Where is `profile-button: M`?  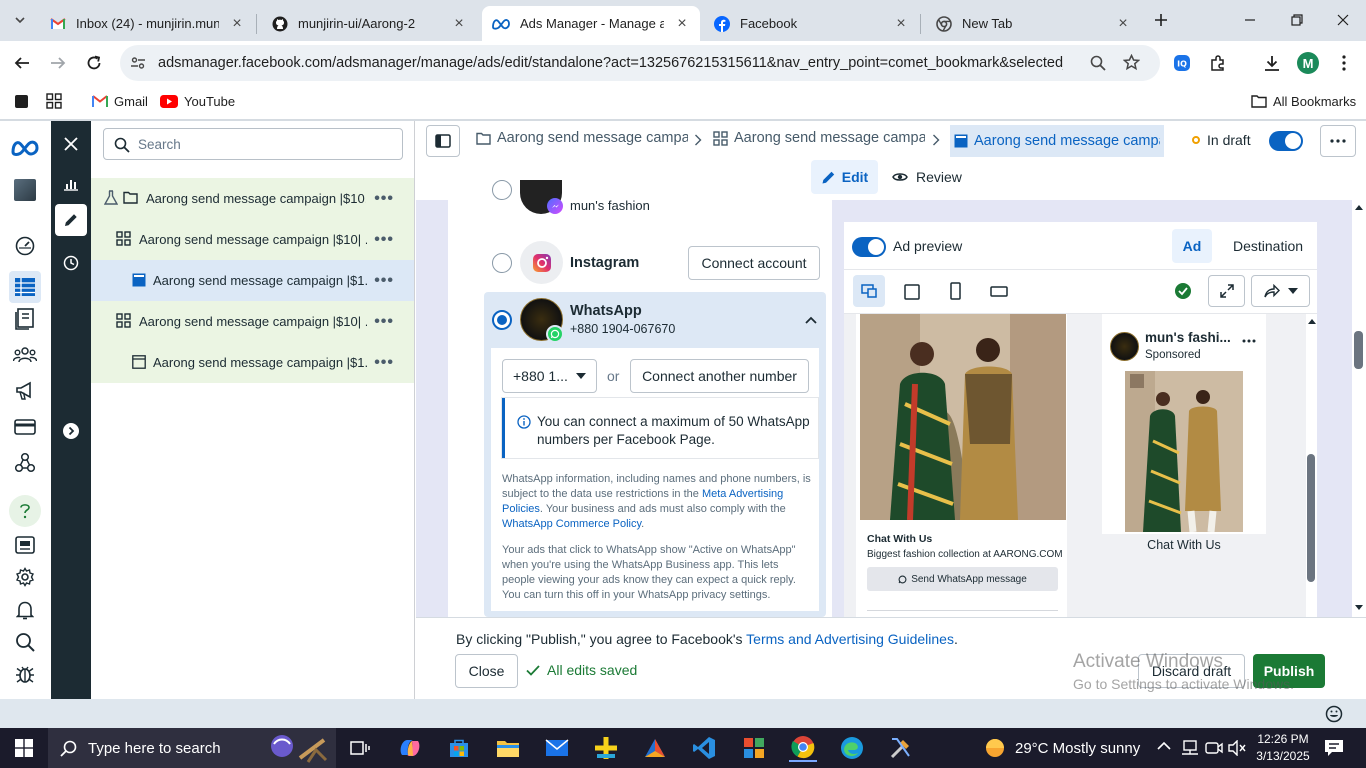
profile-button: M is located at coordinates (1308, 63).